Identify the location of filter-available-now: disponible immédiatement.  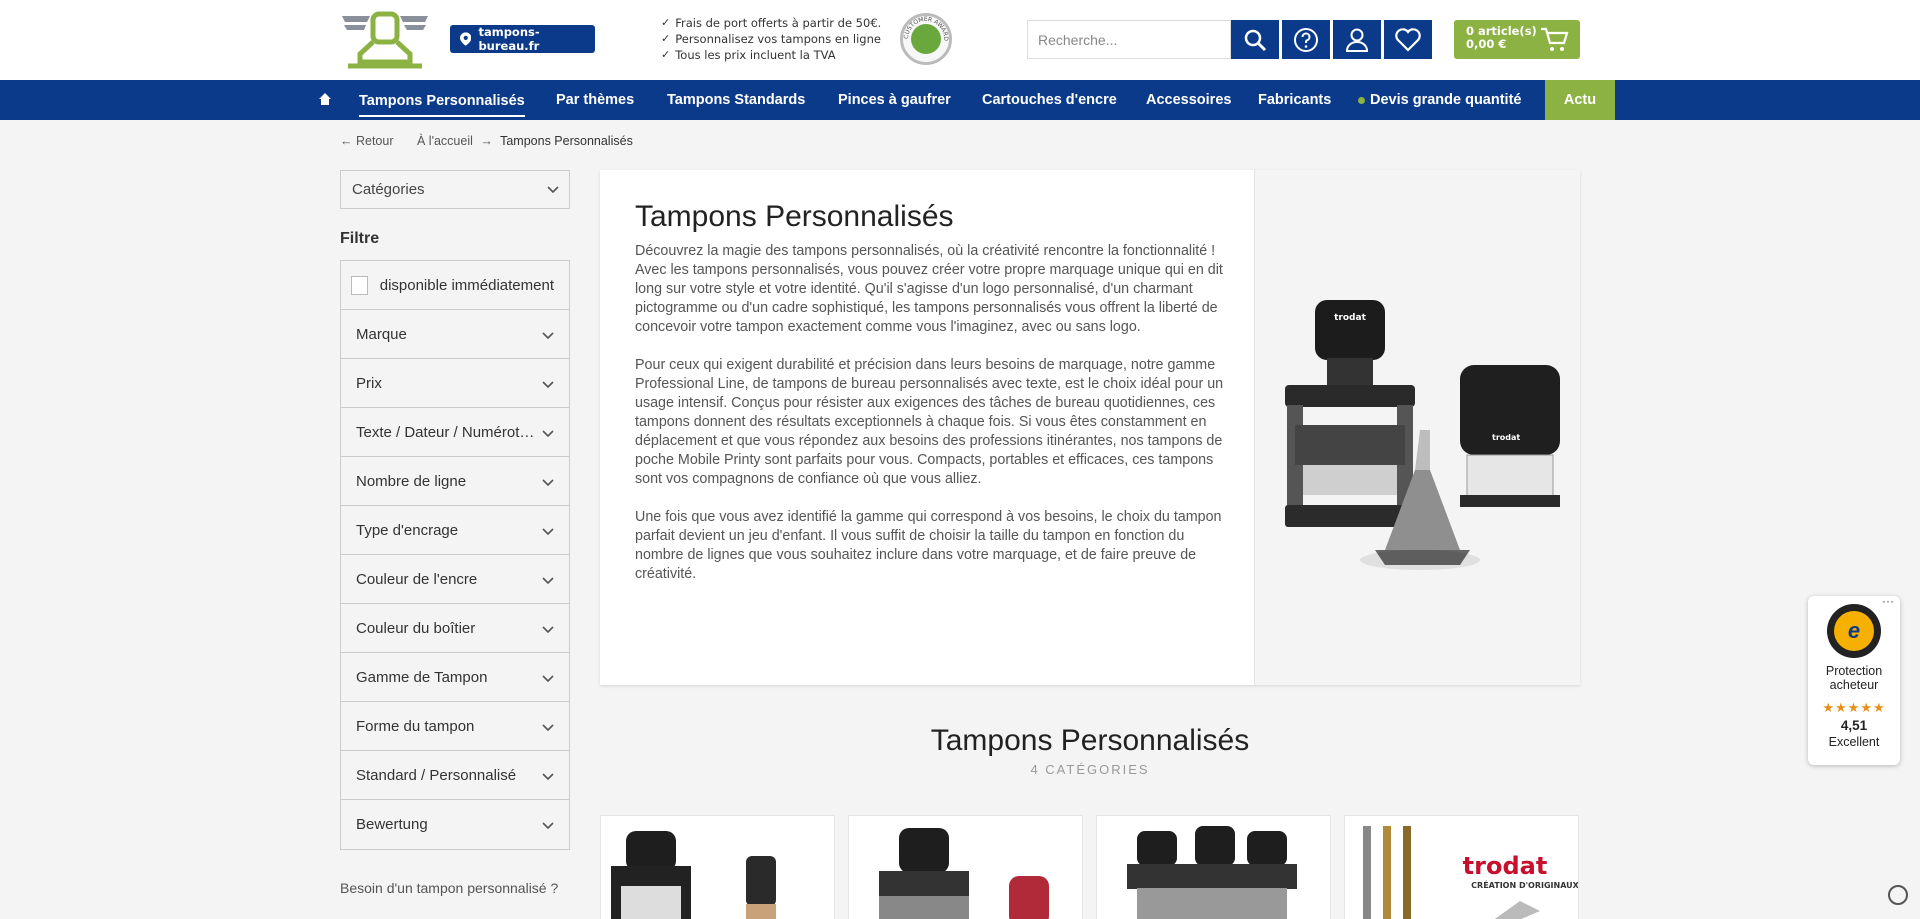
(455, 285).